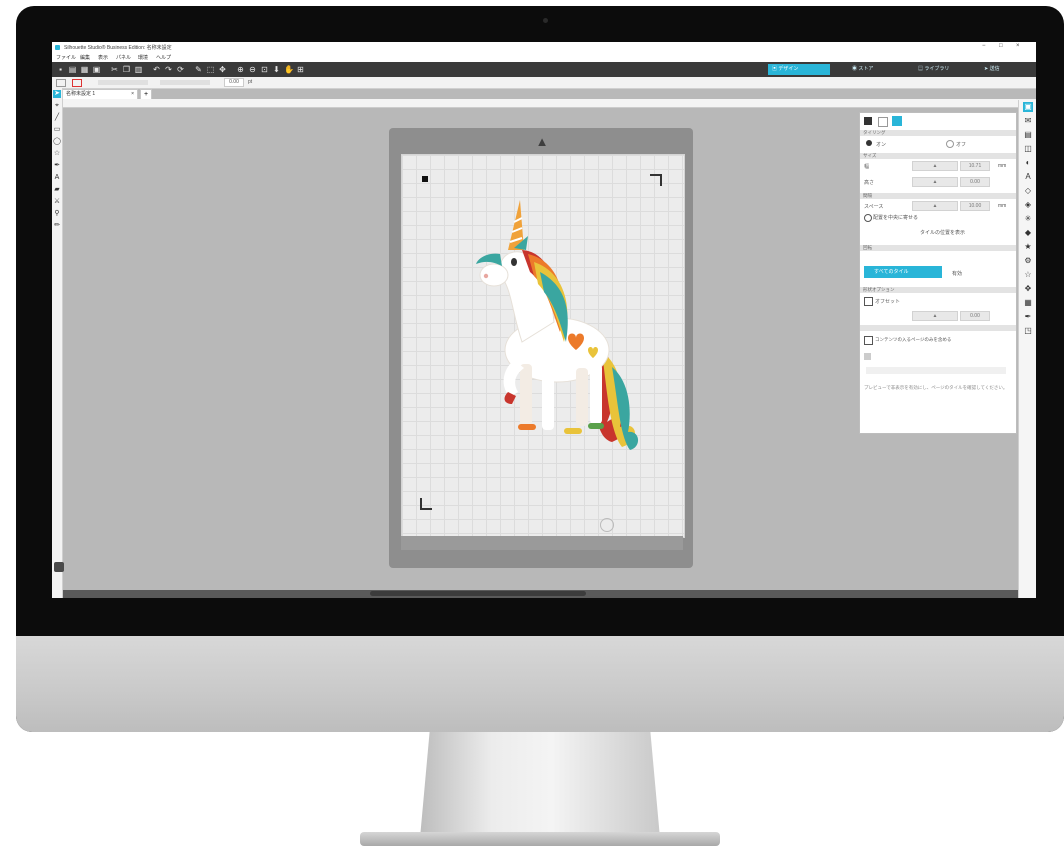 The height and width of the screenshot is (848, 1064). I want to click on freehand-icon: ✒, so click(57, 166).